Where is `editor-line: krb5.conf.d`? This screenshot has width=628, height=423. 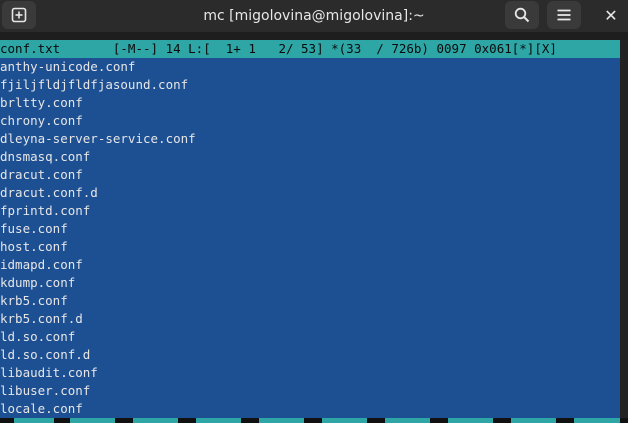 editor-line: krb5.conf.d is located at coordinates (310, 319).